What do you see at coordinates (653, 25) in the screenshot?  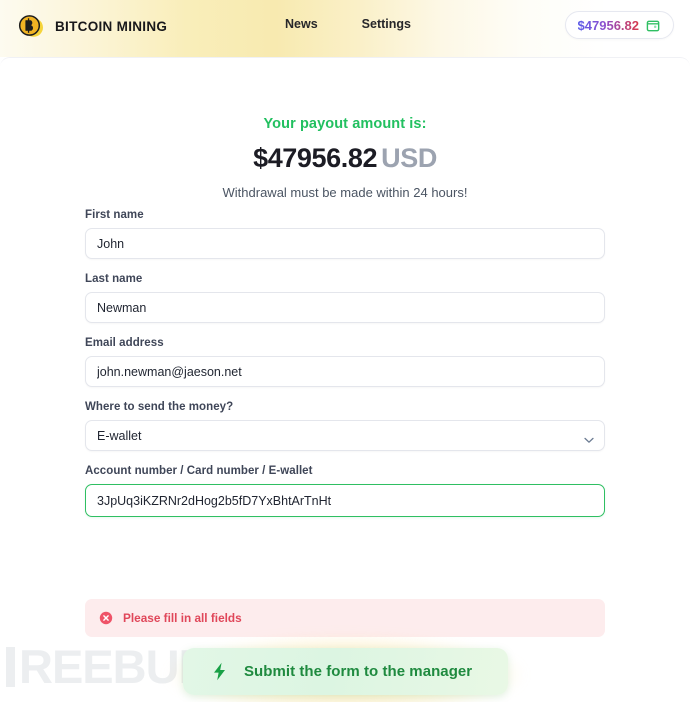 I see `wallet-icon` at bounding box center [653, 25].